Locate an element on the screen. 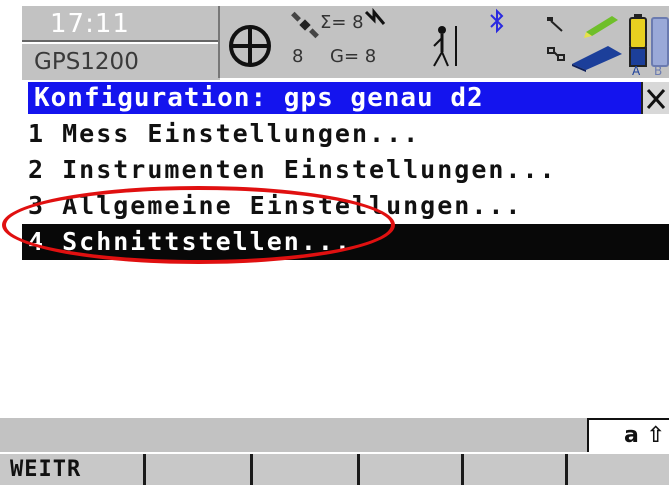 Image resolution: width=669 pixels, height=485 pixels. device-name: GPS1200 is located at coordinates (121, 62).